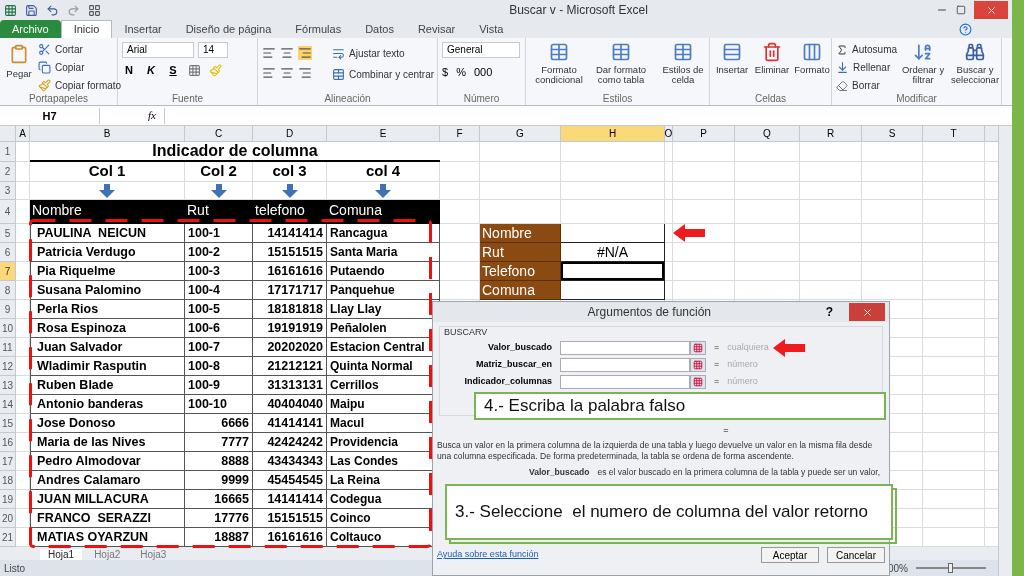 The height and width of the screenshot is (576, 1024). I want to click on cells-button: Eliminar, so click(772, 67).